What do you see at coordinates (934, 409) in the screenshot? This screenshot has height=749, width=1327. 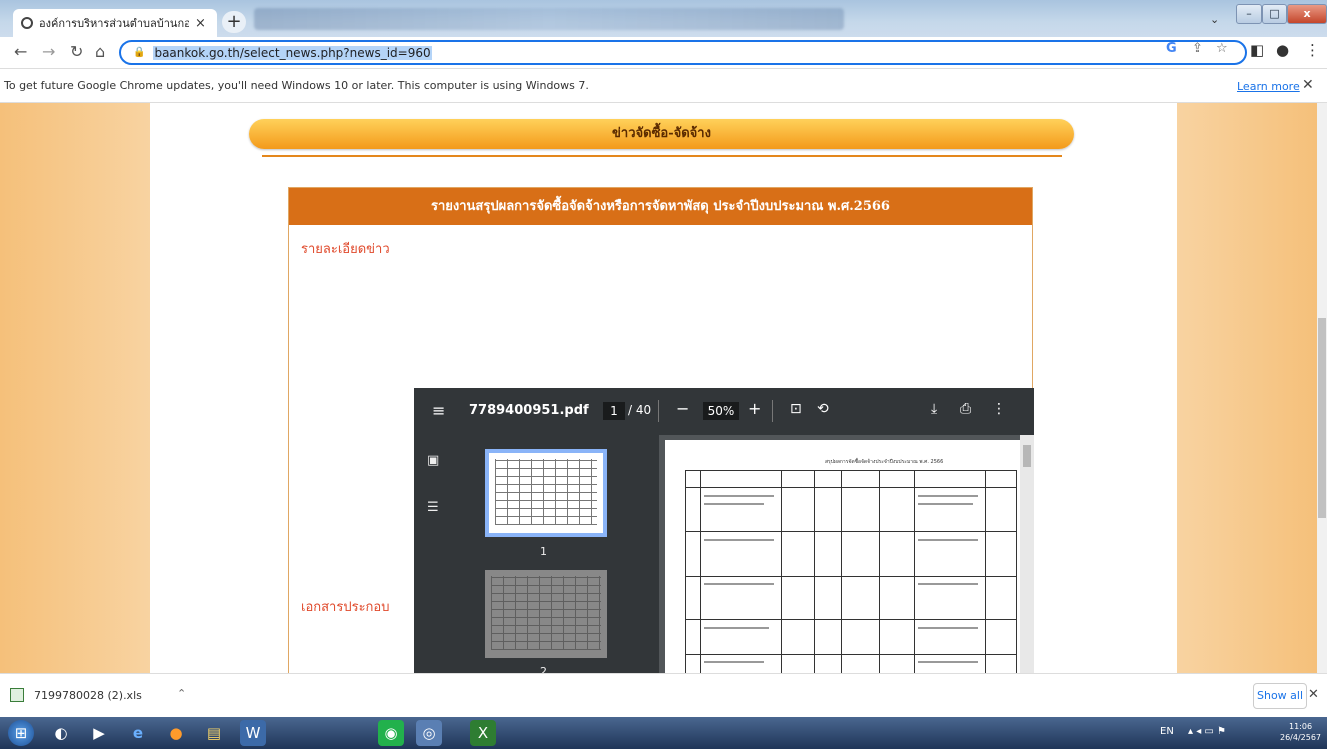 I see `download-icon: ⤓` at bounding box center [934, 409].